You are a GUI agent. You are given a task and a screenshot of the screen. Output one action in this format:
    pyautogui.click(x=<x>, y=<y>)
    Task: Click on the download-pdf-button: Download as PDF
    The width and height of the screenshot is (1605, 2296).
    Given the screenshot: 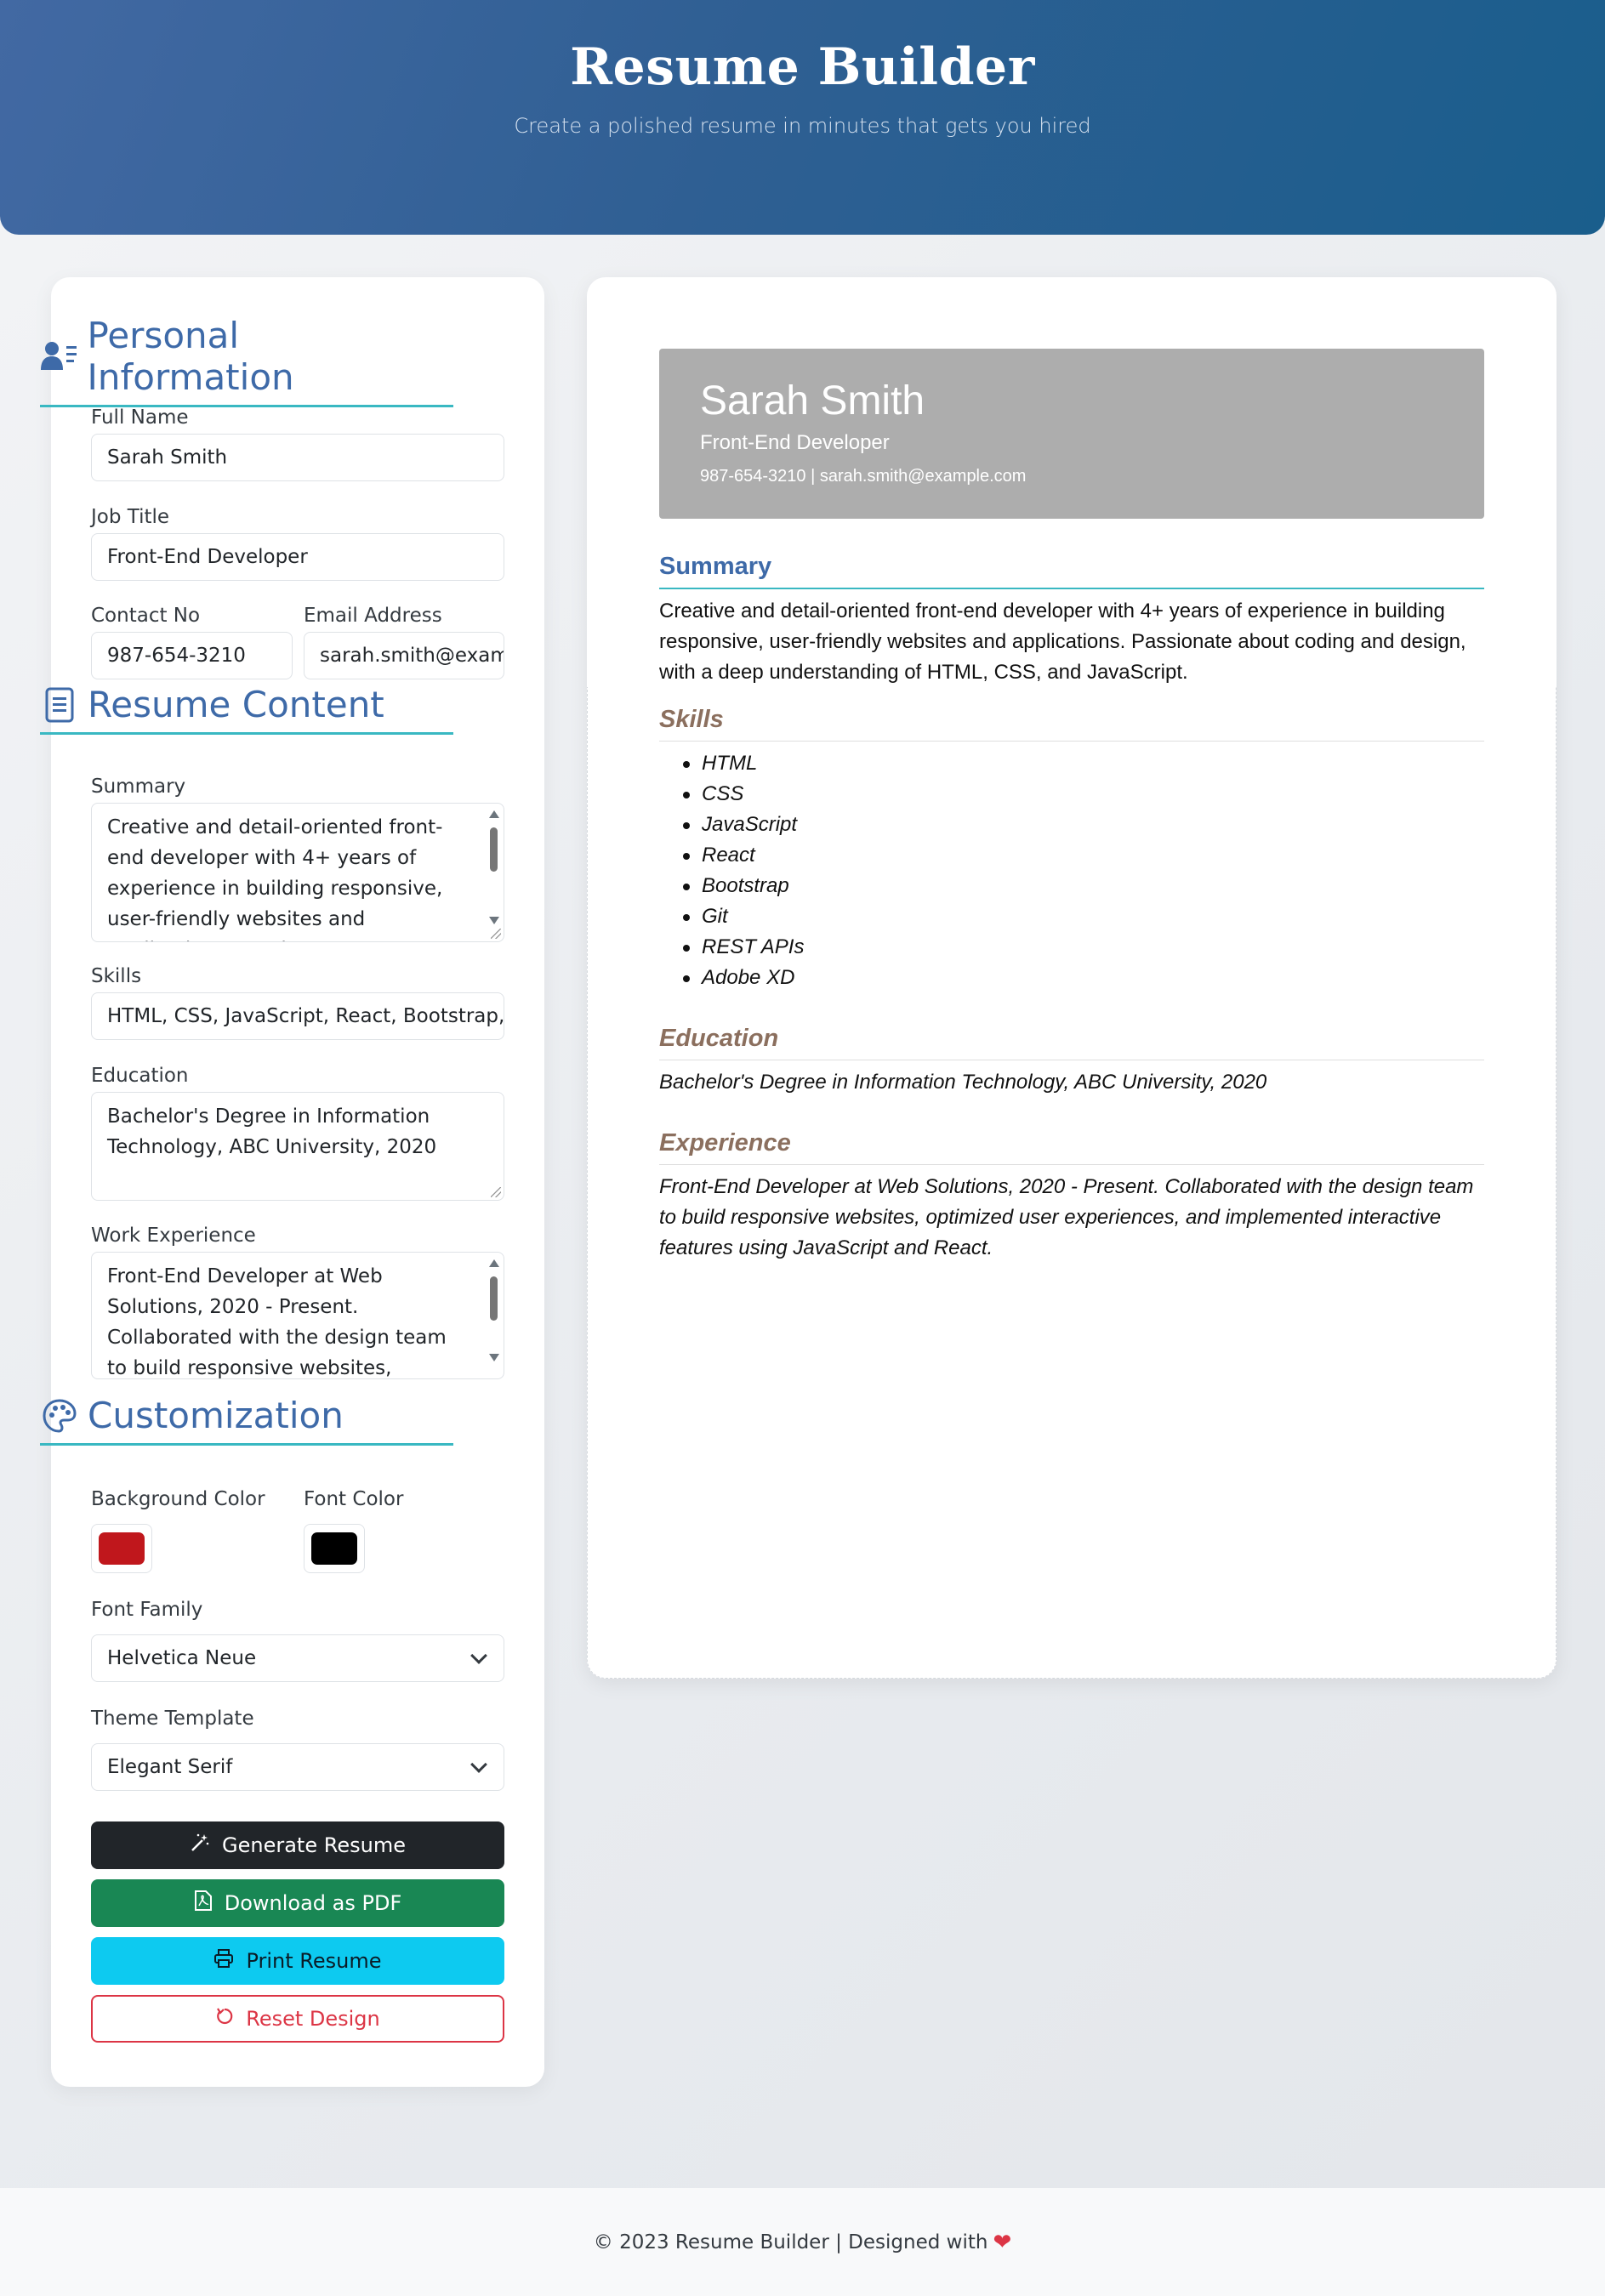 What is the action you would take?
    pyautogui.click(x=297, y=1903)
    